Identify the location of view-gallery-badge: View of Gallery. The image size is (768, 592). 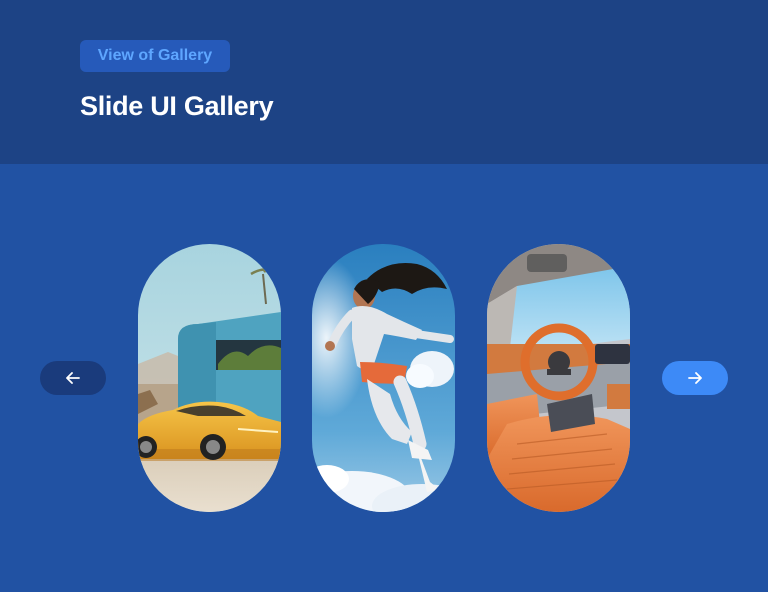
(155, 56).